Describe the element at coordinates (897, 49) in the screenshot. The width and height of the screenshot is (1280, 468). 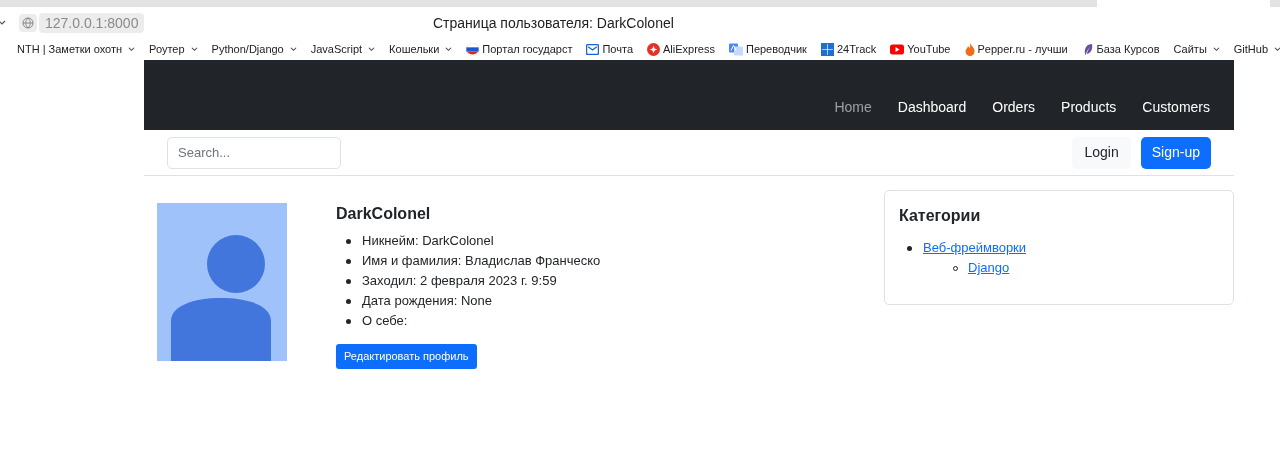
I see `play-icon` at that location.